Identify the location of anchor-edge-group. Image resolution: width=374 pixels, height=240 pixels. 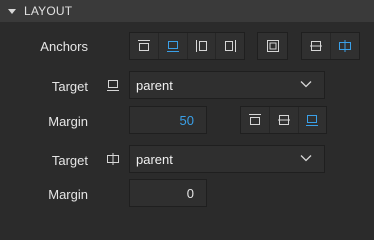
(187, 46).